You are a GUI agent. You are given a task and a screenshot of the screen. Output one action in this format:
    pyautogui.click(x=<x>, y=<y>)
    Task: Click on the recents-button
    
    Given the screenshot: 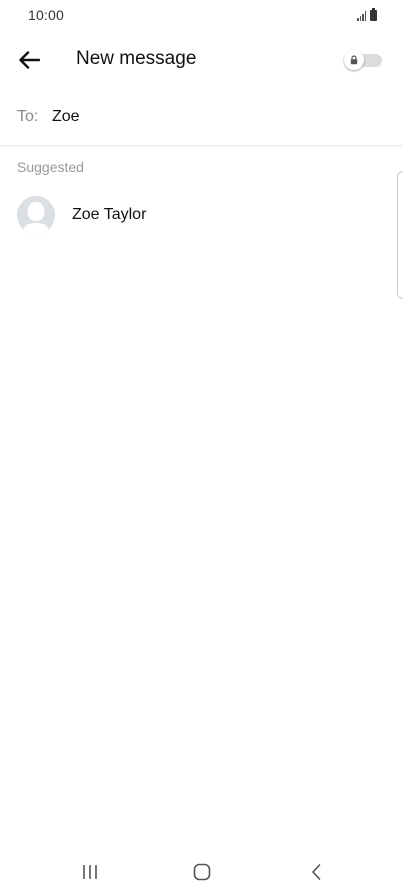 What is the action you would take?
    pyautogui.click(x=90, y=872)
    